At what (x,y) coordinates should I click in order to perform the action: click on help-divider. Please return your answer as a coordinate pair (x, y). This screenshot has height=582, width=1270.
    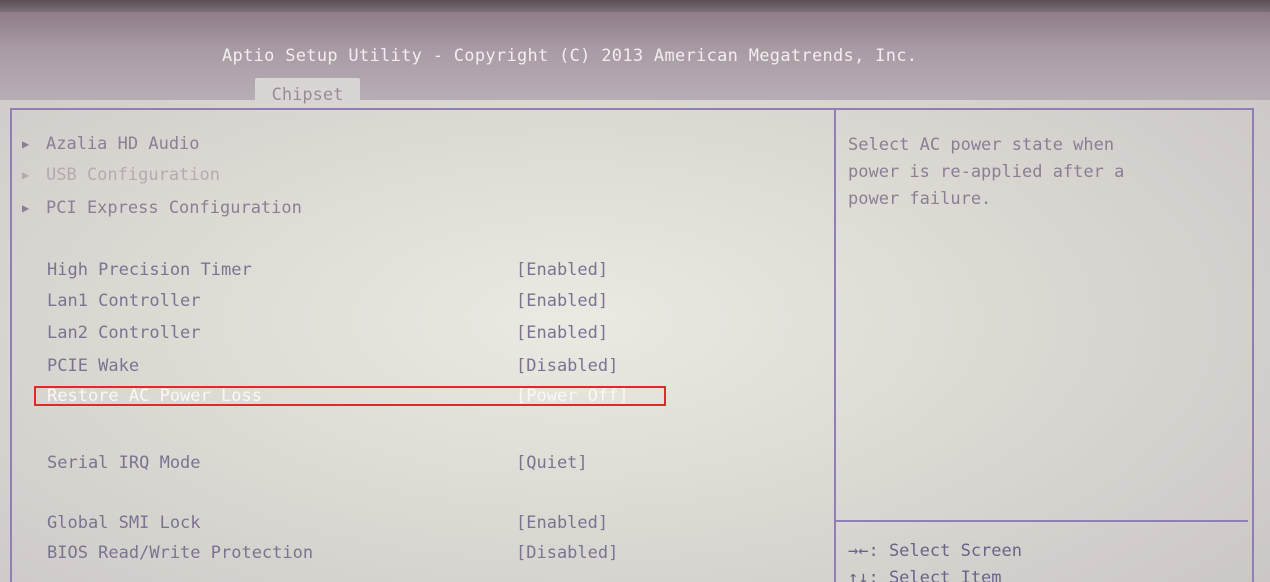
    Looking at the image, I should click on (1042, 521).